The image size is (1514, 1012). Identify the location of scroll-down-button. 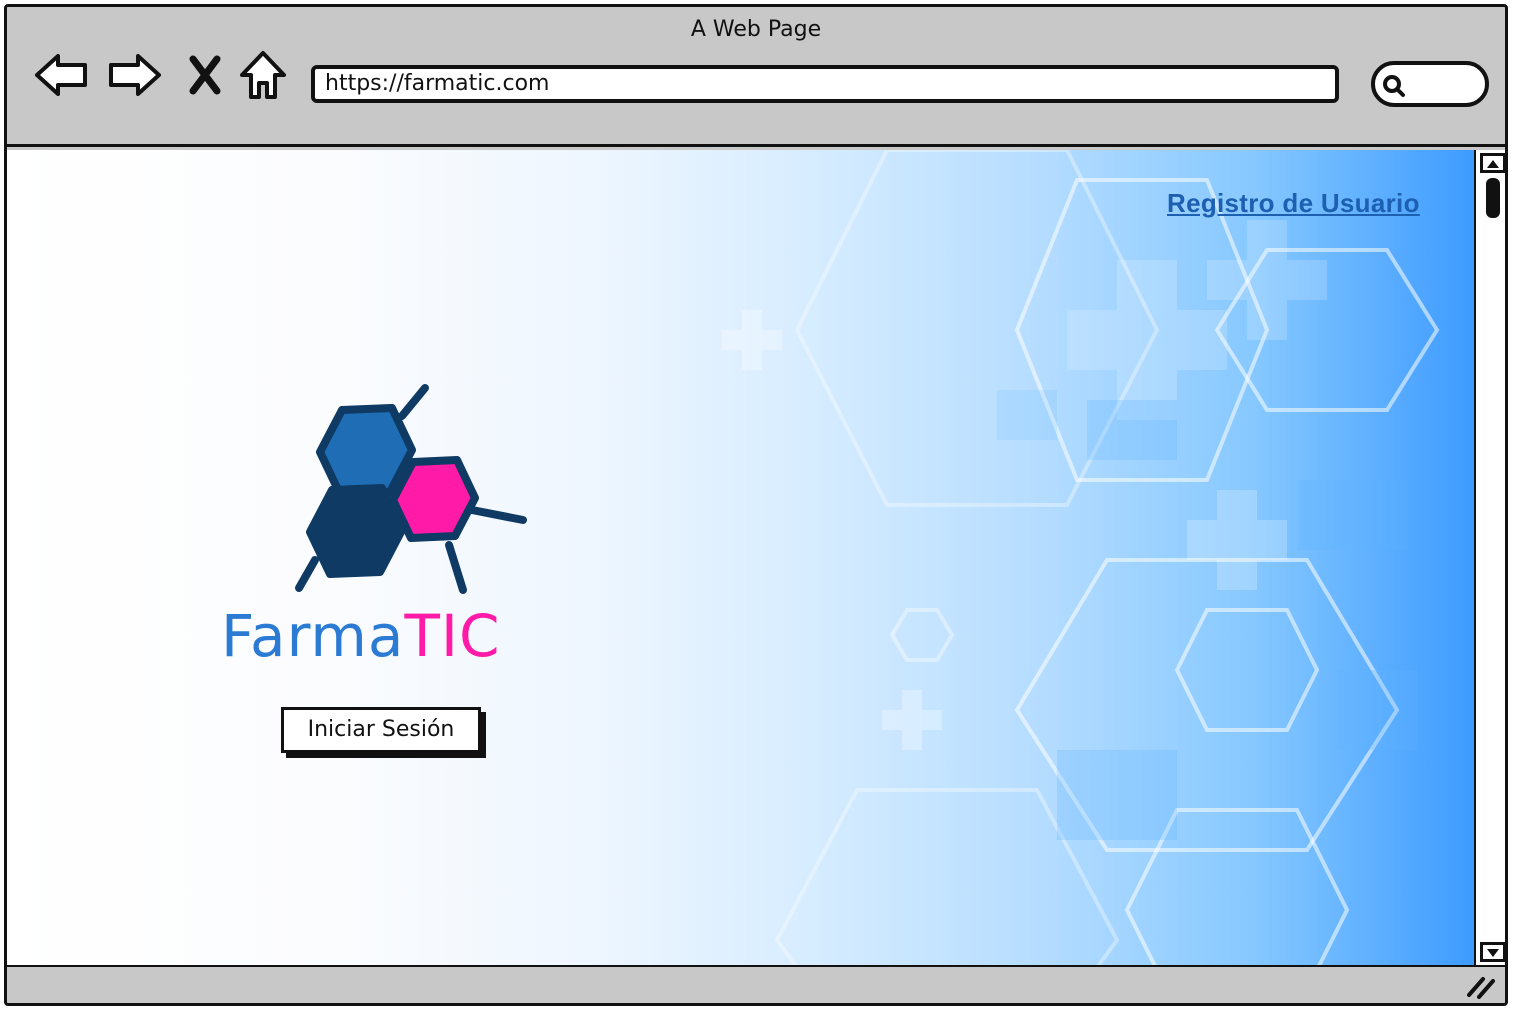
(1492, 952).